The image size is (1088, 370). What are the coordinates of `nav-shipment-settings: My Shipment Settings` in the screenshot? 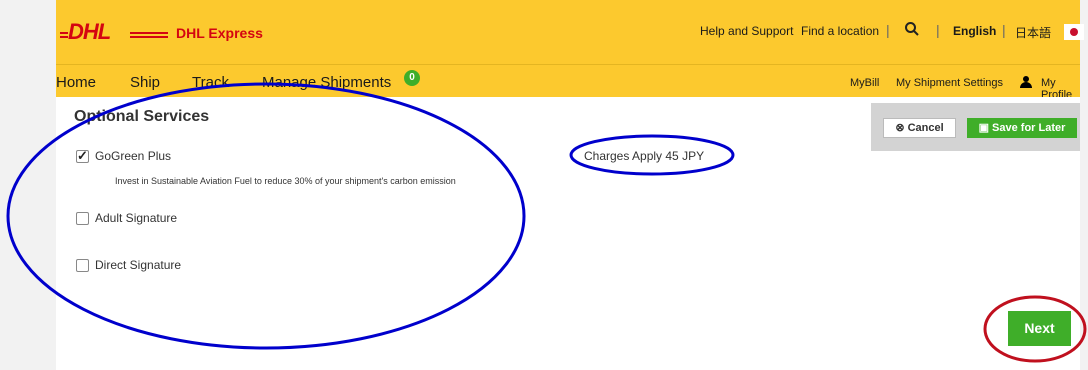 It's located at (949, 83).